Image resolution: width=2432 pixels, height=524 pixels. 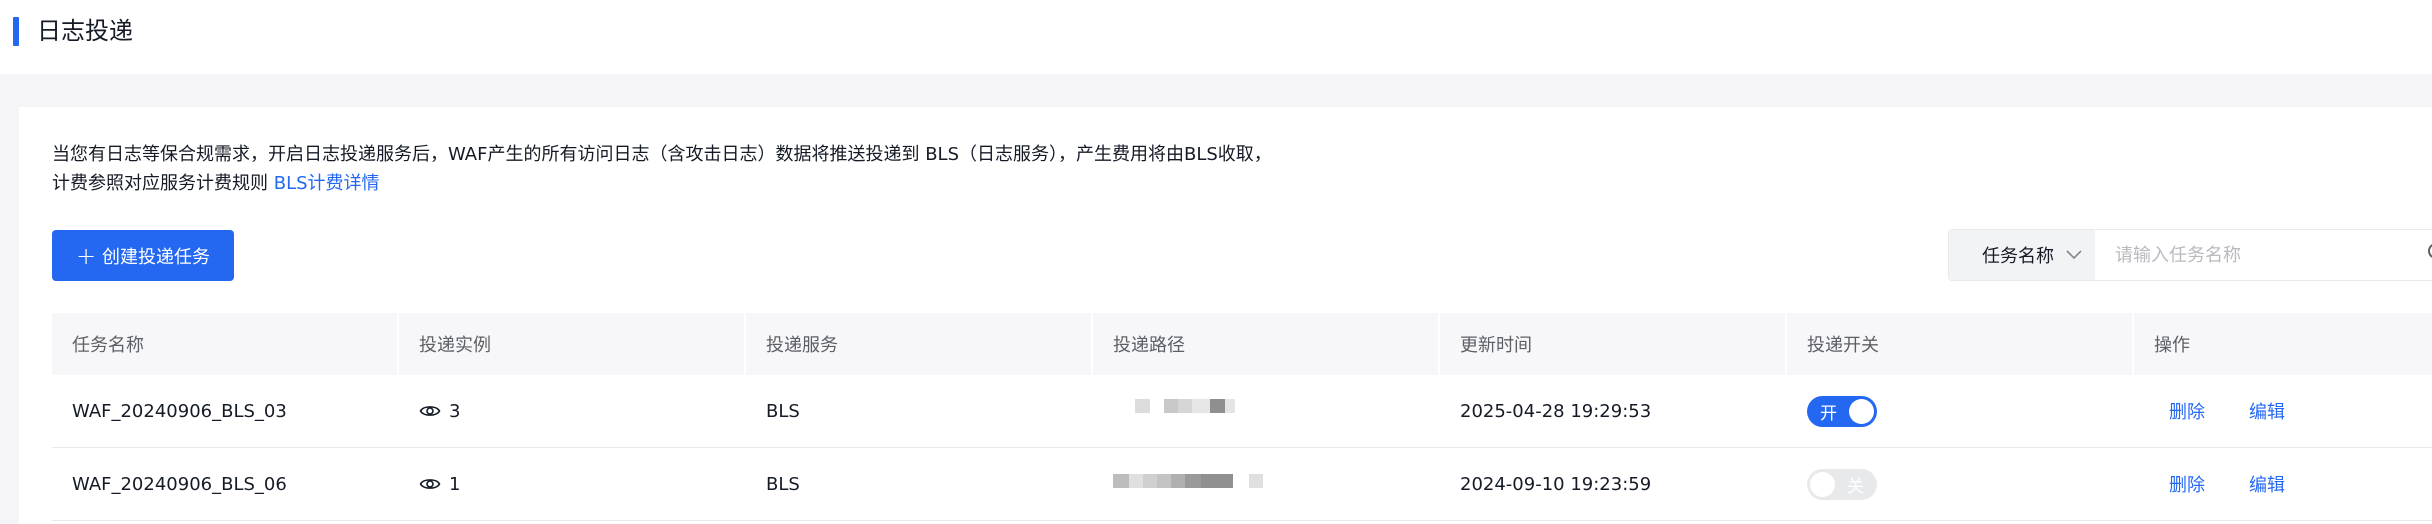 I want to click on column-header-actions: 操作, so click(x=2172, y=345).